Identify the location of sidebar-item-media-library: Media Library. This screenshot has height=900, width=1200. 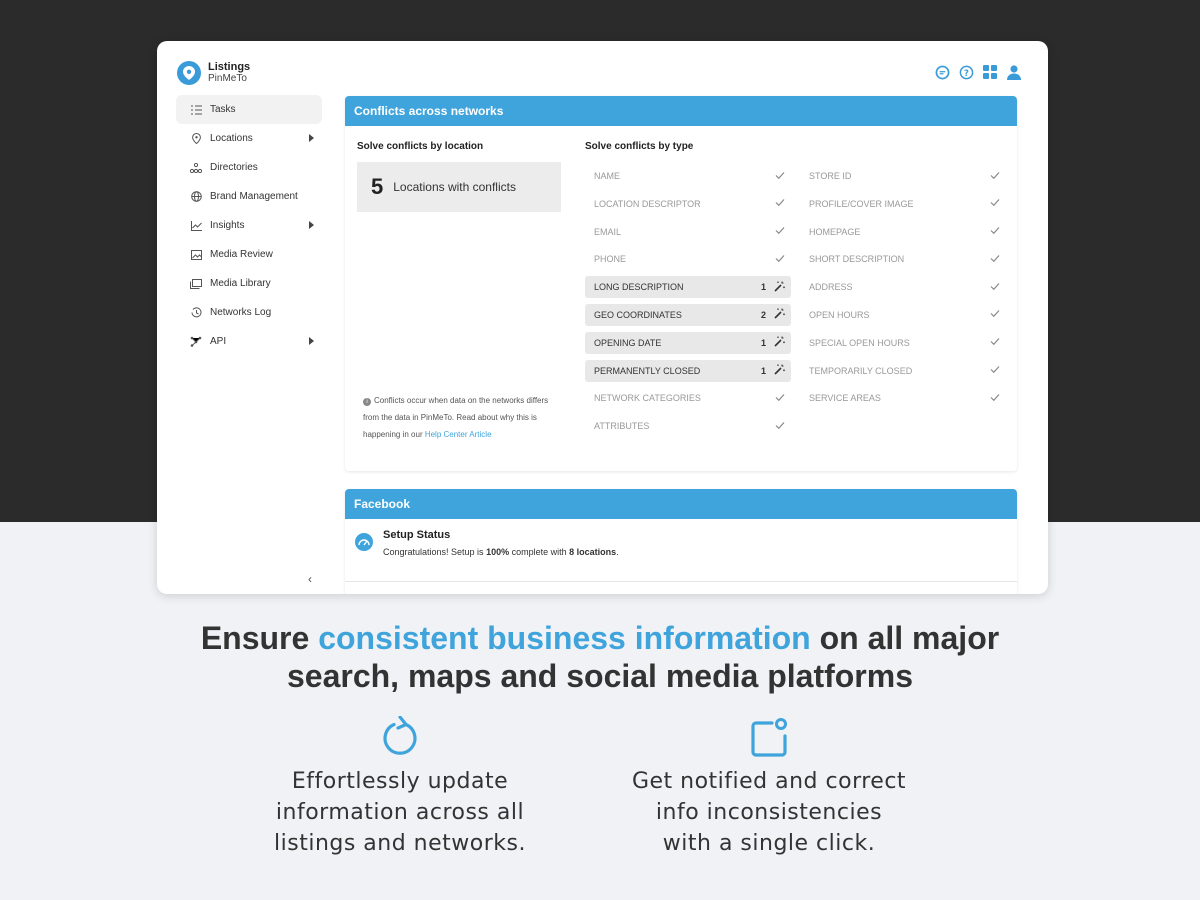
(249, 283).